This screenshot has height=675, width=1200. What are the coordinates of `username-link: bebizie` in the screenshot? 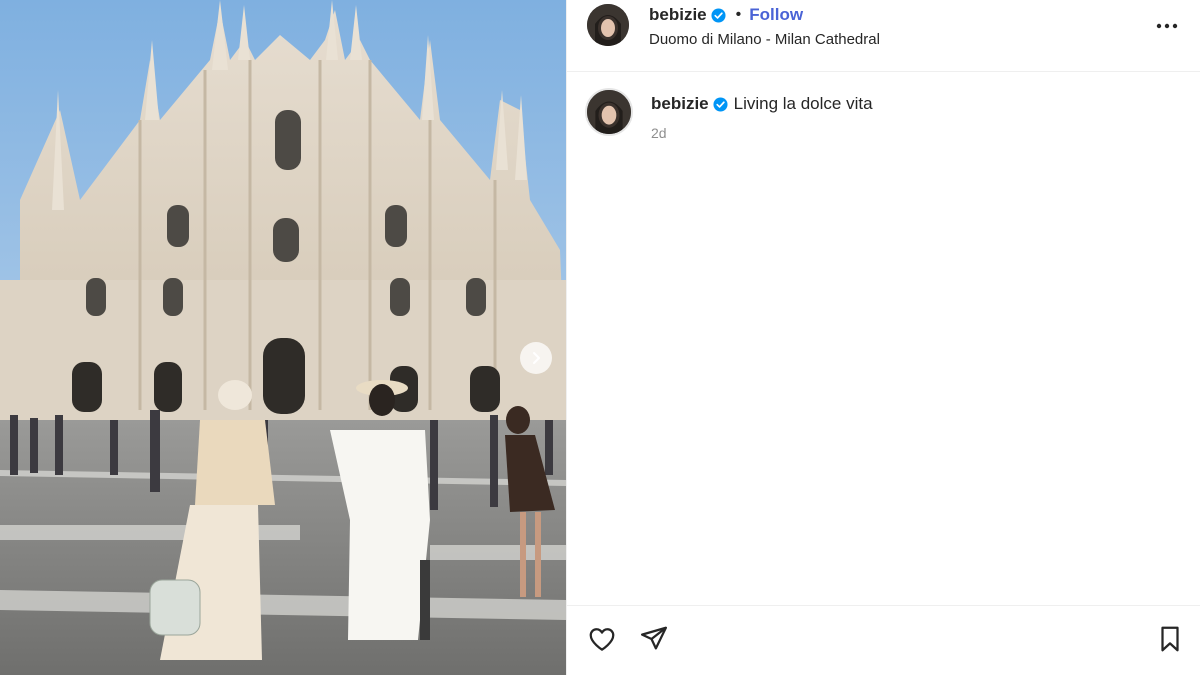 It's located at (678, 15).